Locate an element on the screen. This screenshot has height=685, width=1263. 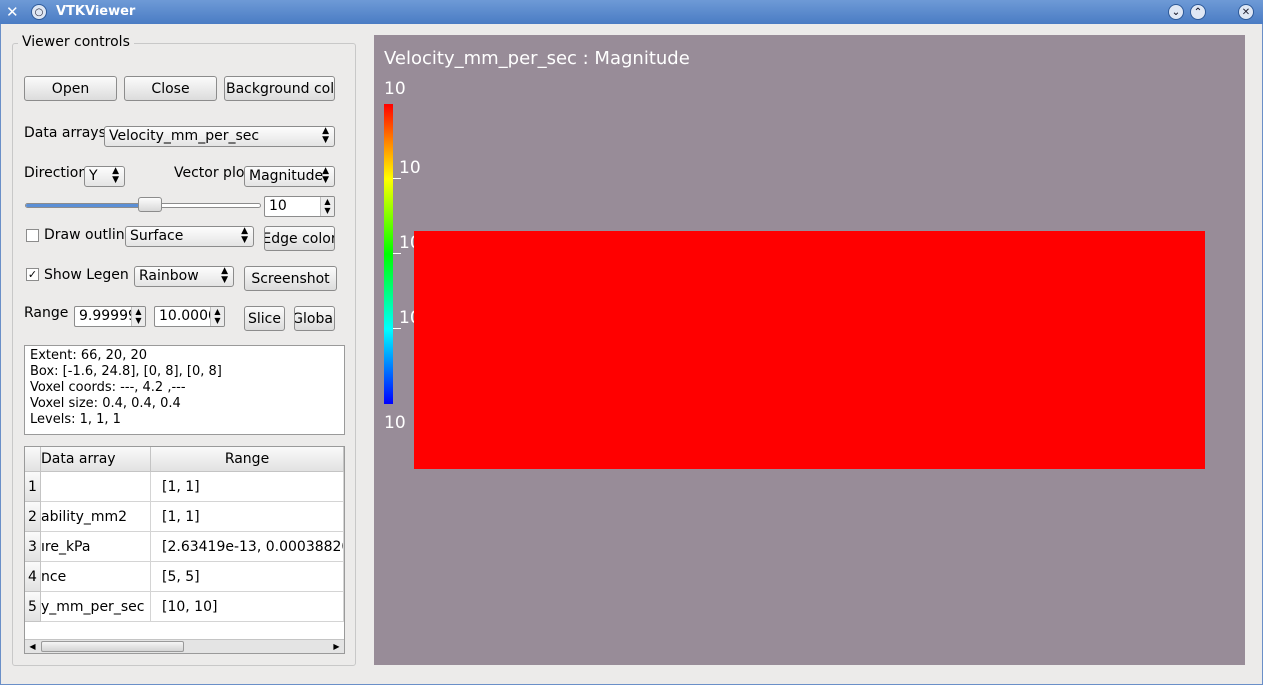
surface-value: Surface is located at coordinates (157, 236).